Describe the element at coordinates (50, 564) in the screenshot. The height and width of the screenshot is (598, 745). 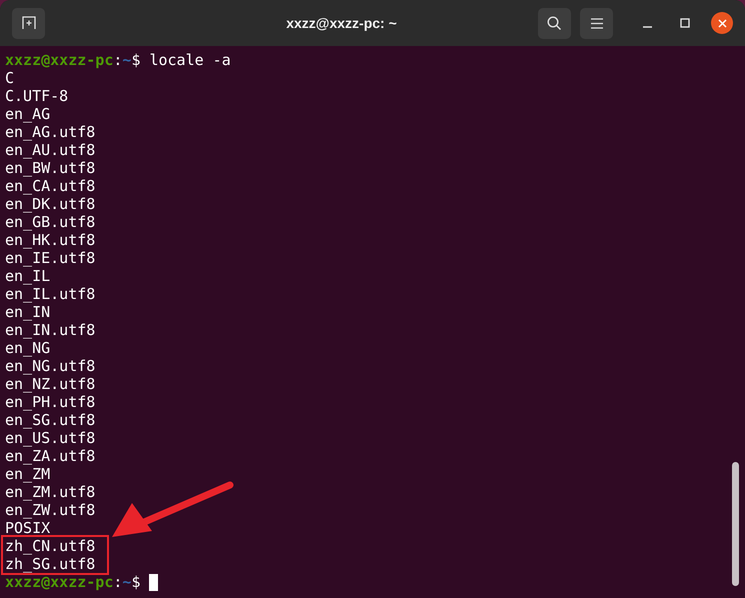
I see `output-line: zh_SG.utf8` at that location.